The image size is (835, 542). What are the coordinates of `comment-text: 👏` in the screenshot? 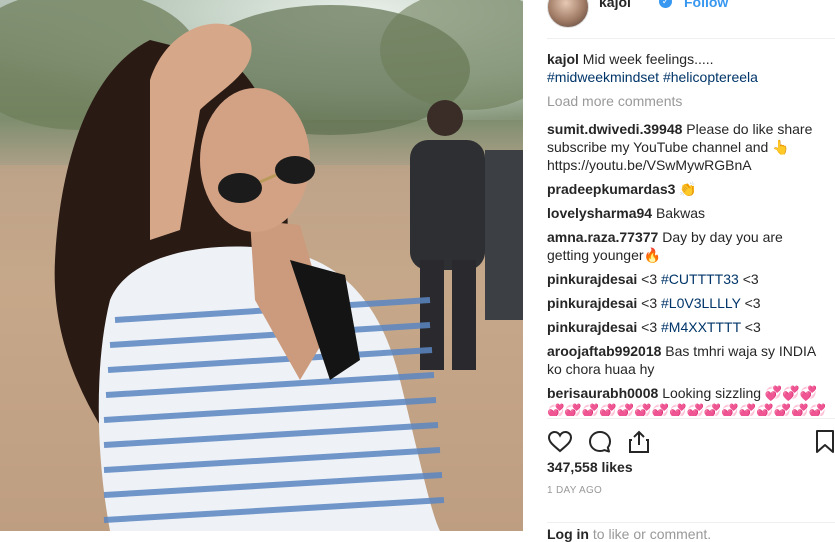 It's located at (688, 189).